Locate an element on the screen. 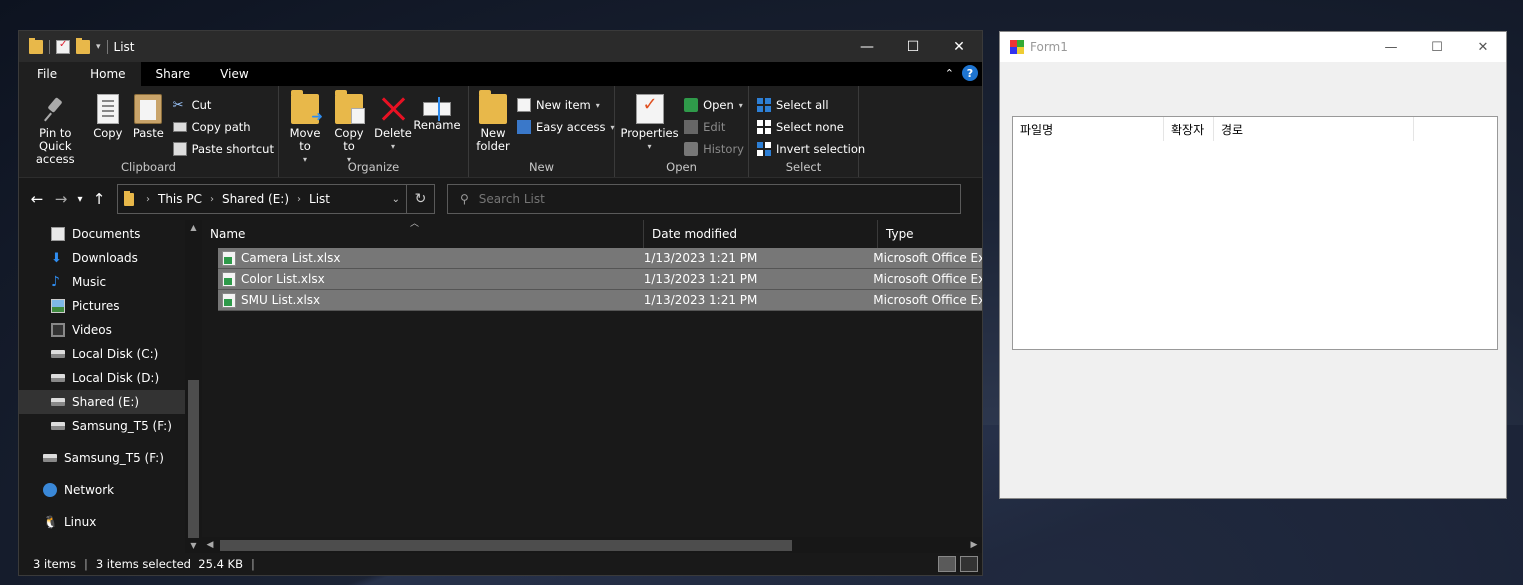 This screenshot has width=1523, height=585. new-item-button: New item ▾ is located at coordinates (566, 105).